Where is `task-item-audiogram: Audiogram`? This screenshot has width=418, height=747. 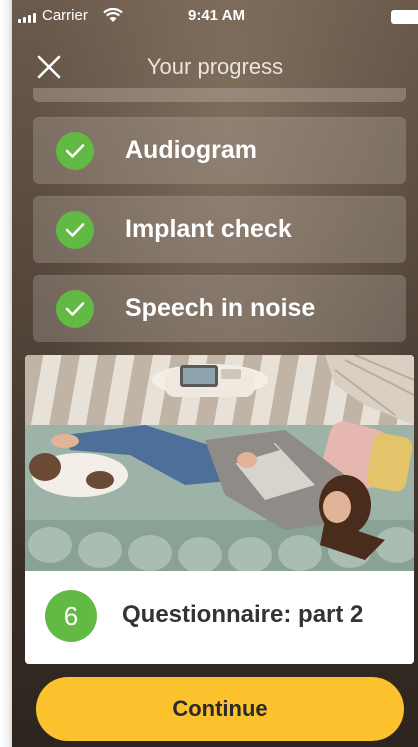 task-item-audiogram: Audiogram is located at coordinates (219, 150).